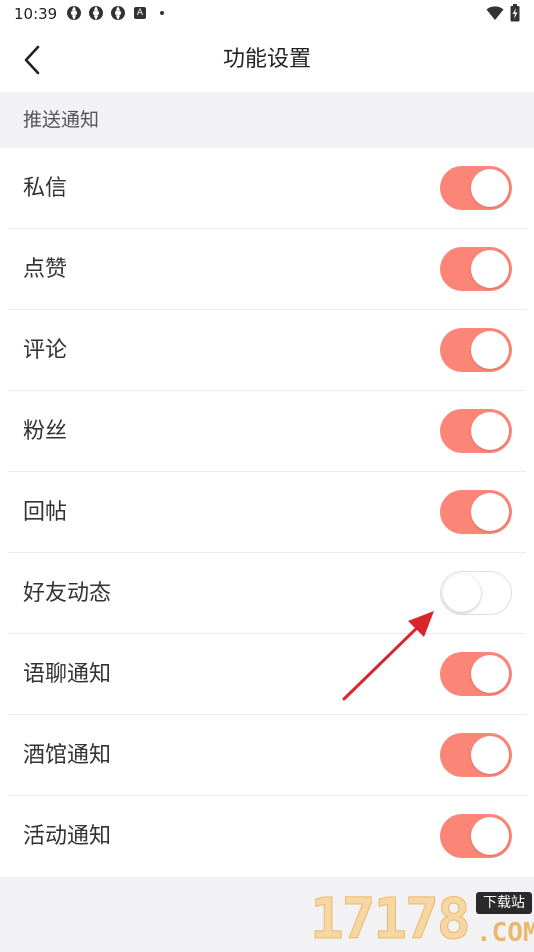 The image size is (534, 952). Describe the element at coordinates (267, 836) in the screenshot. I see `setting-row-events: 活动通知` at that location.